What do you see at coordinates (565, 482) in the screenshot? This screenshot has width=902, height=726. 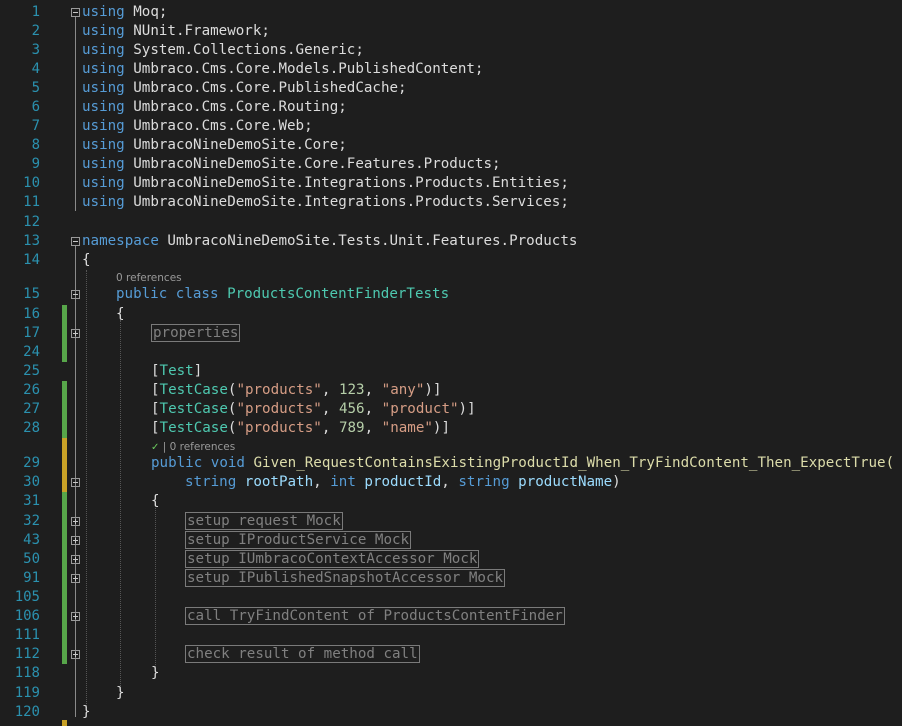 I see `parameter: productName` at bounding box center [565, 482].